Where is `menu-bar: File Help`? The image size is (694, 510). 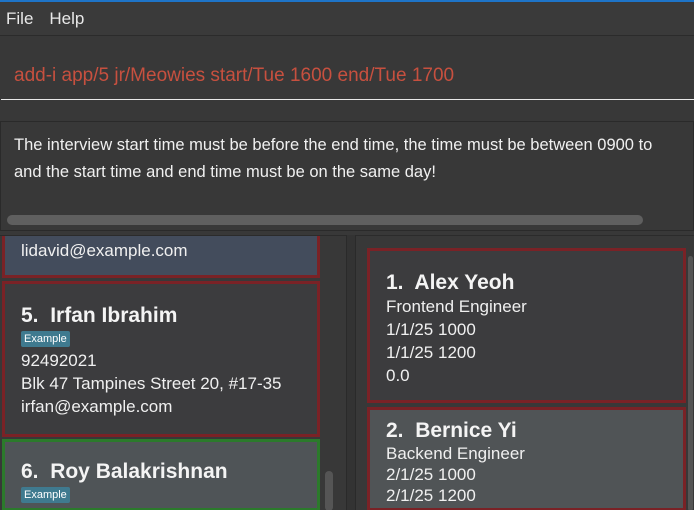 menu-bar: File Help is located at coordinates (347, 19).